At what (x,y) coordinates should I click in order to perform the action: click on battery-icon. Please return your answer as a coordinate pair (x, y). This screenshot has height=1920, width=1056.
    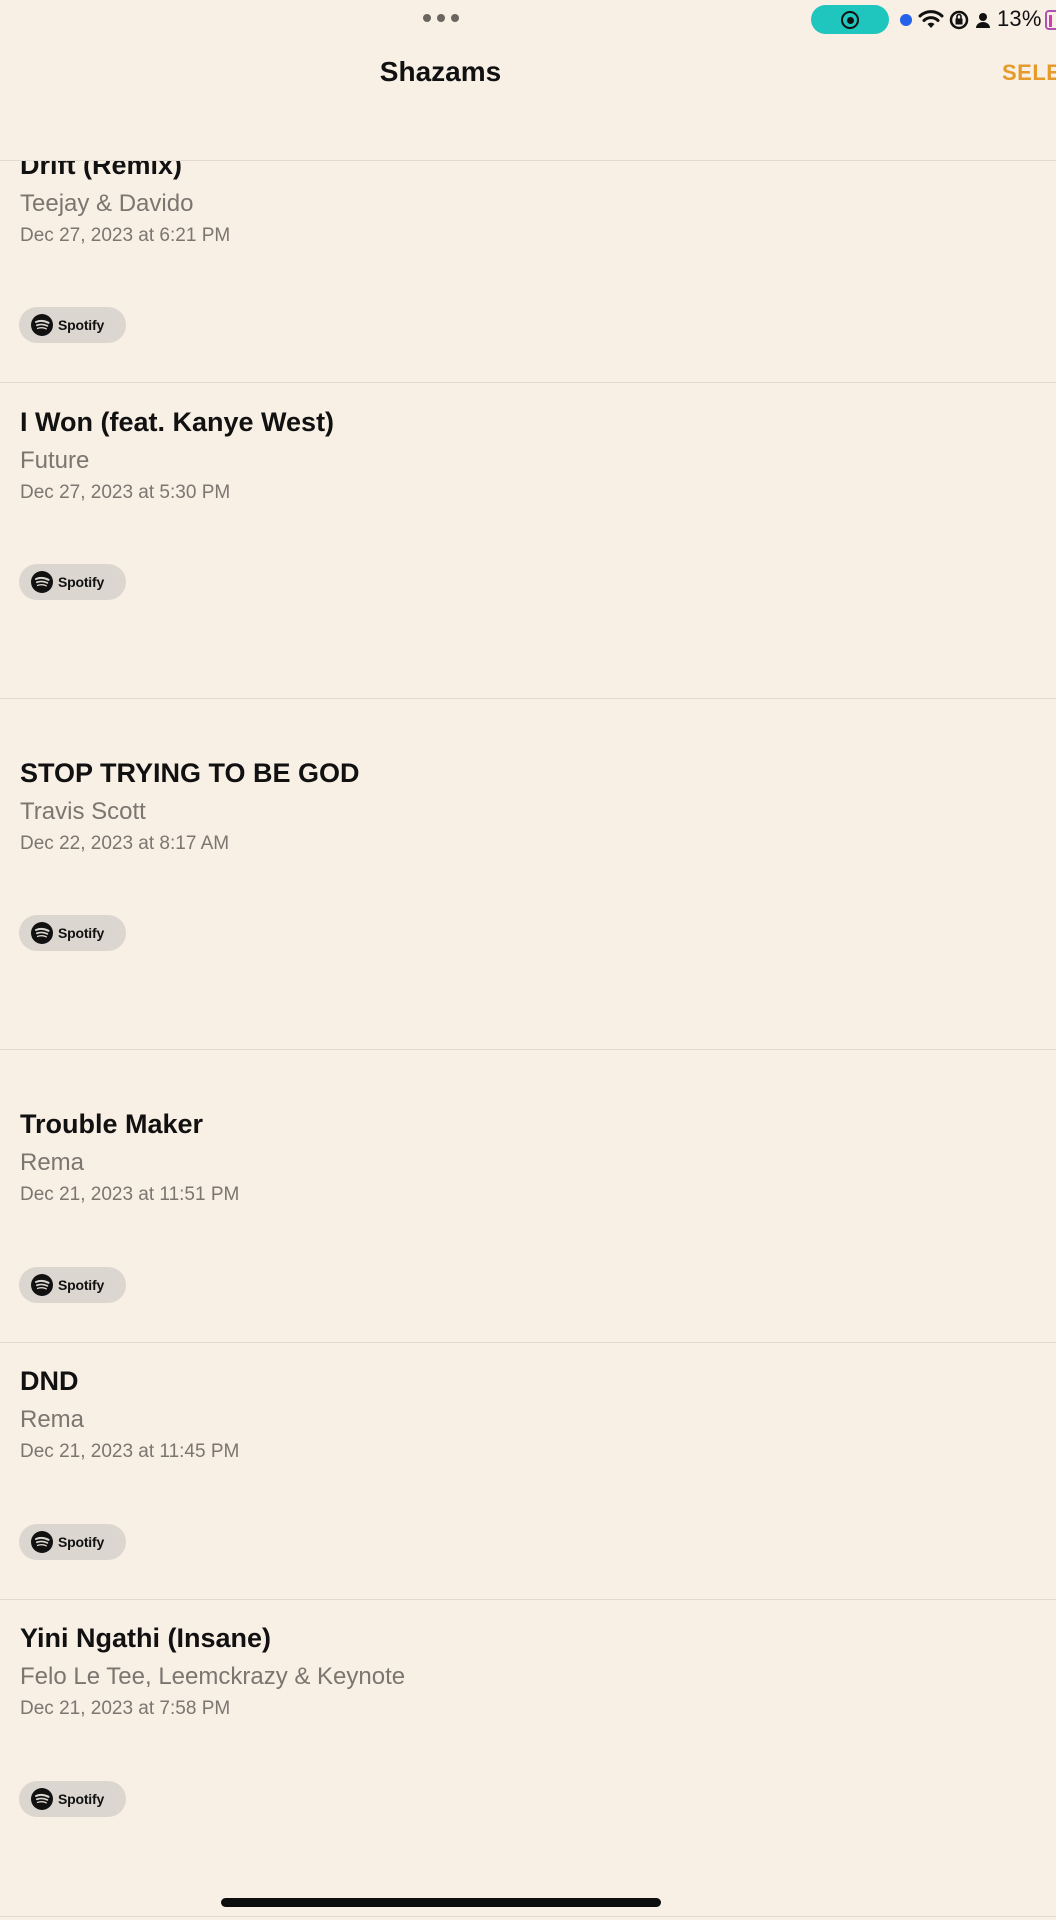
    Looking at the image, I should click on (1050, 20).